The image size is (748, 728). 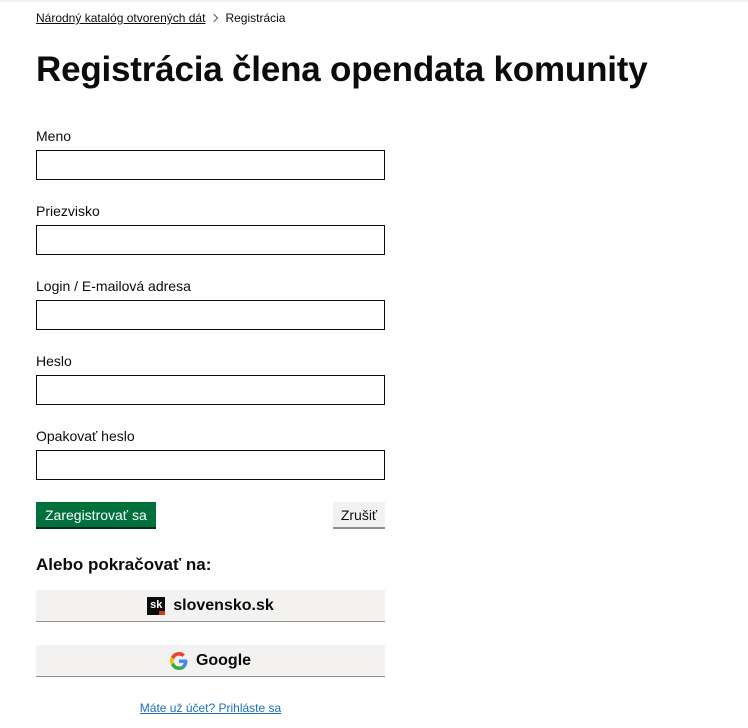 What do you see at coordinates (255, 18) in the screenshot?
I see `breadcrumb-current: Registrácia` at bounding box center [255, 18].